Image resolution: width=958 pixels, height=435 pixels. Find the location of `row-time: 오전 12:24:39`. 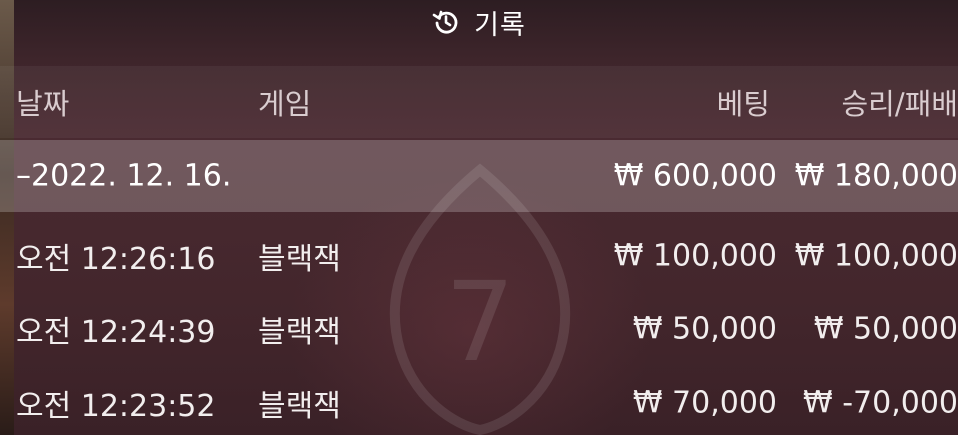

row-time: 오전 12:24:39 is located at coordinates (116, 332).